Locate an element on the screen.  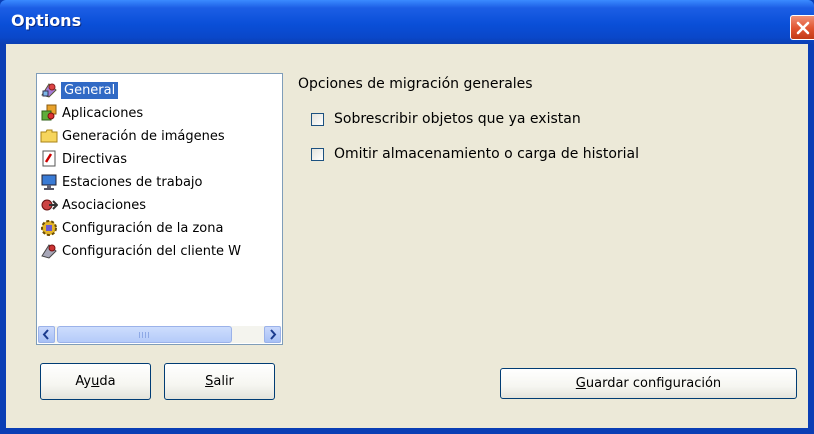
section-heading: Opciones de migración generales is located at coordinates (415, 84).